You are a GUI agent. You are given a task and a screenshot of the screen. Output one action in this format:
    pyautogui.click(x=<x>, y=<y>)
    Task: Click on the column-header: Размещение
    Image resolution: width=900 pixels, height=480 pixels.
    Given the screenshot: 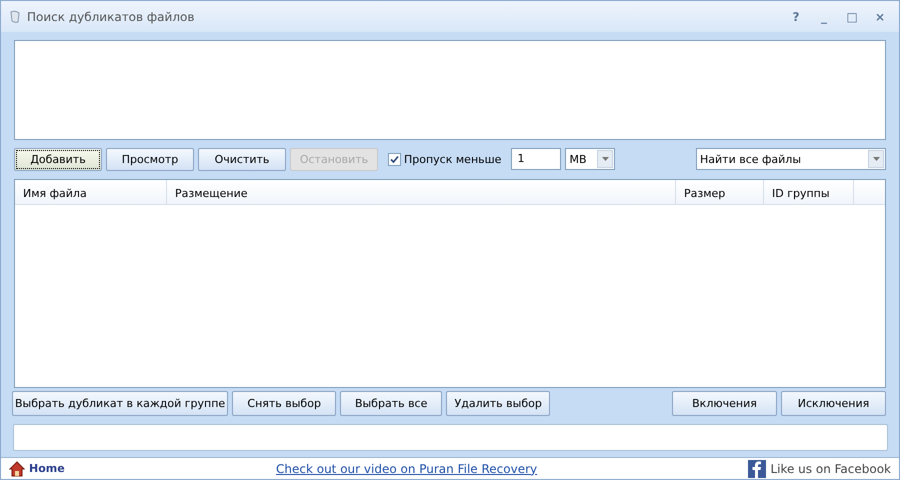 What is the action you would take?
    pyautogui.click(x=421, y=192)
    